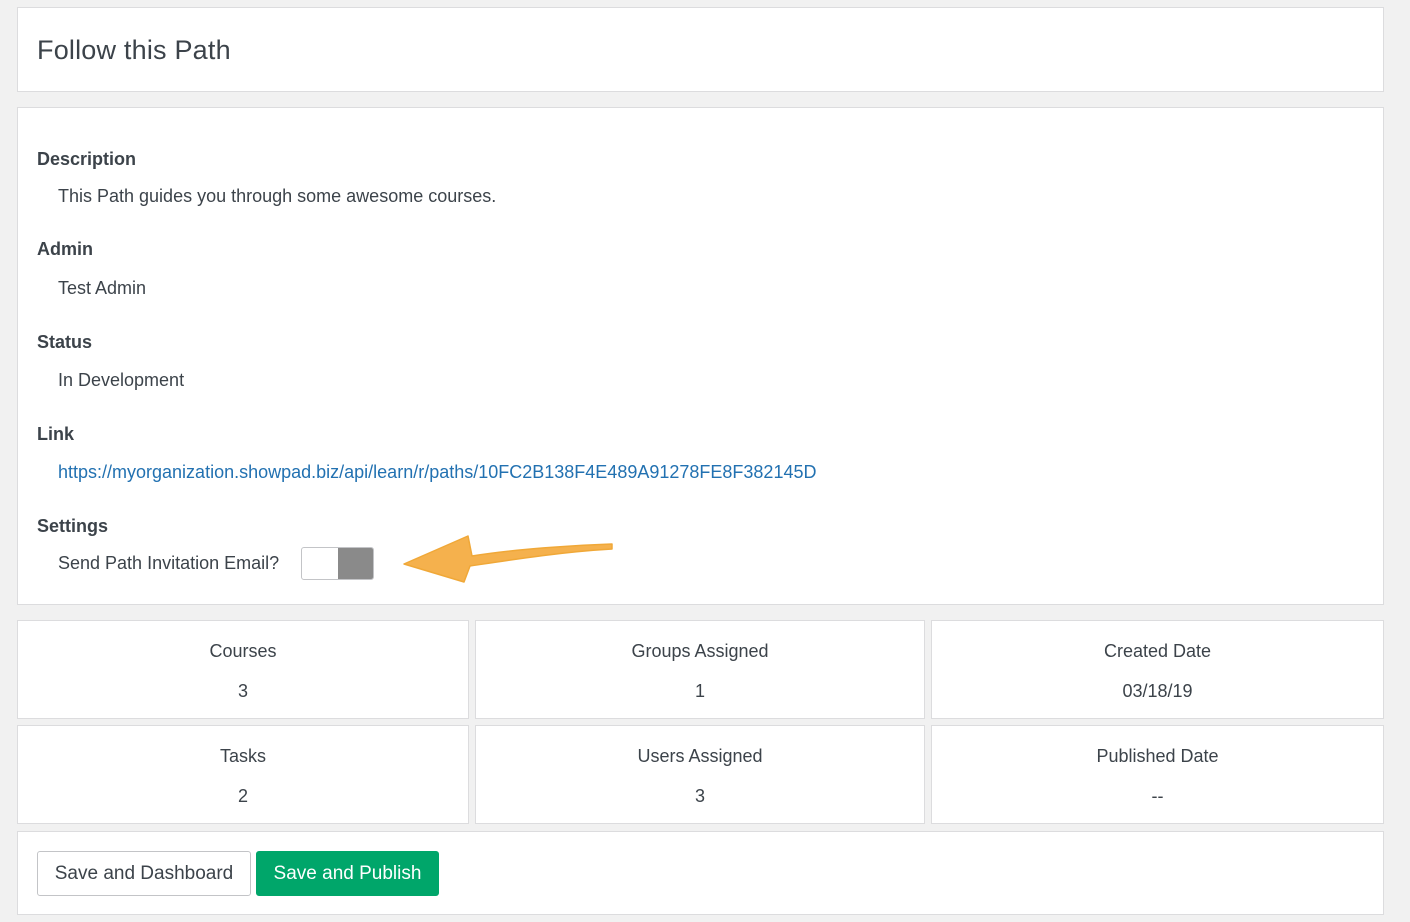 This screenshot has height=922, width=1410. I want to click on stat-label: Groups Assigned, so click(700, 651).